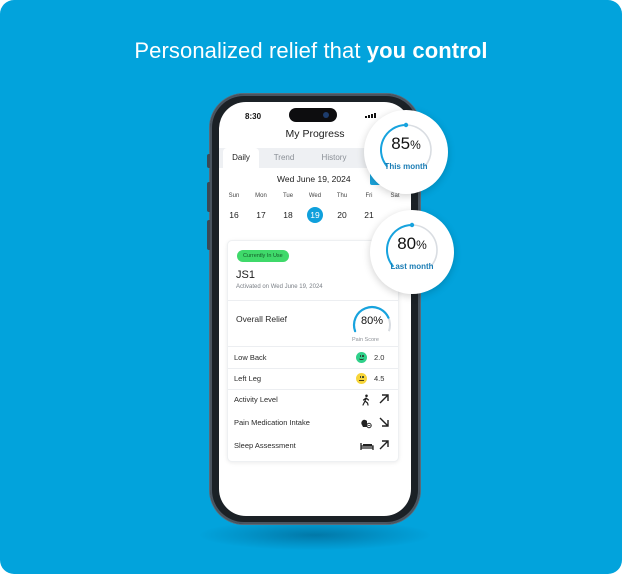  What do you see at coordinates (234, 215) in the screenshot?
I see `day-number: 16` at bounding box center [234, 215].